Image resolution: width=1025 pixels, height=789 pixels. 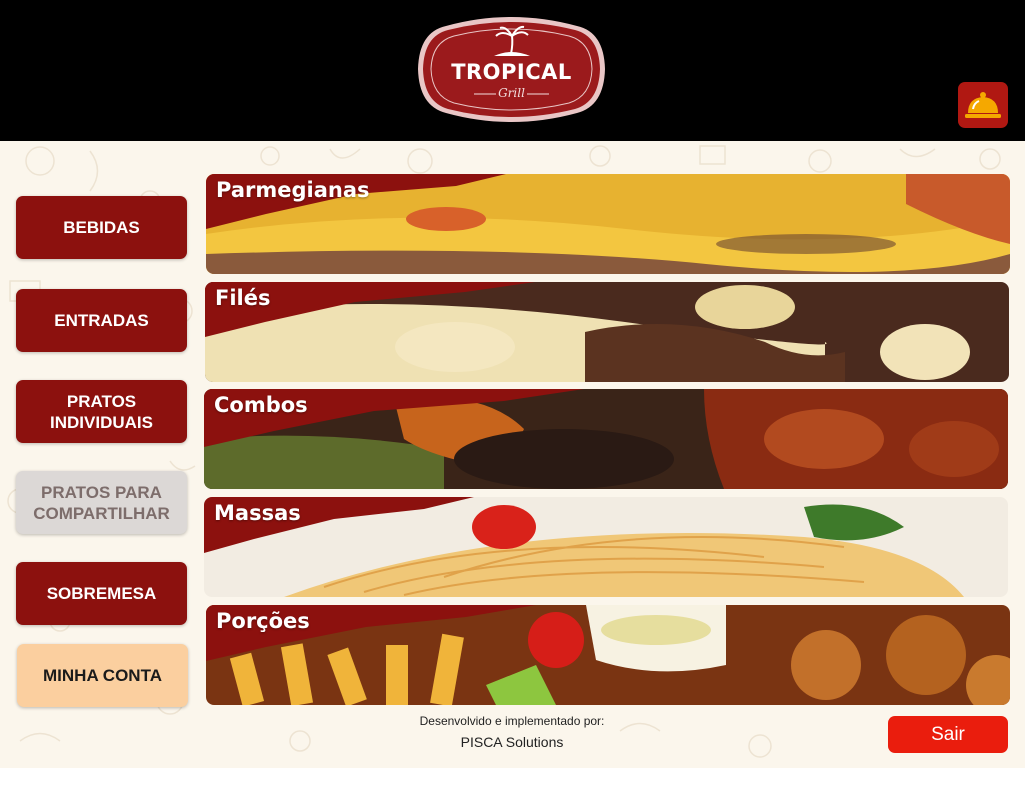 I want to click on category-parmegianas-banner: Parmegianas, so click(x=608, y=224).